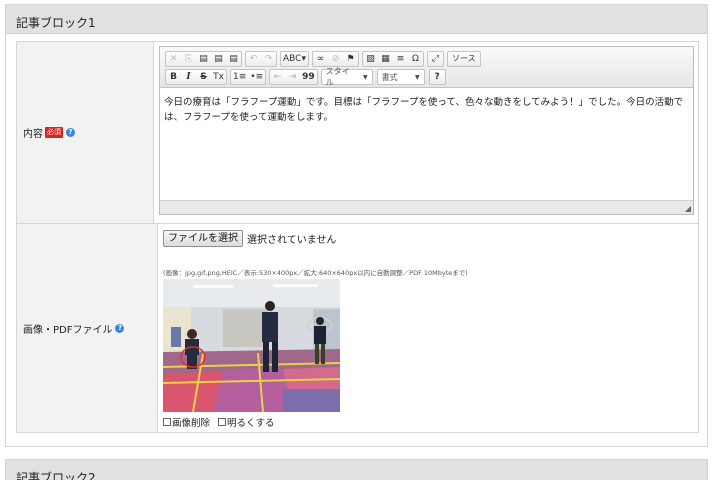  I want to click on source-group: ソース, so click(463, 59).